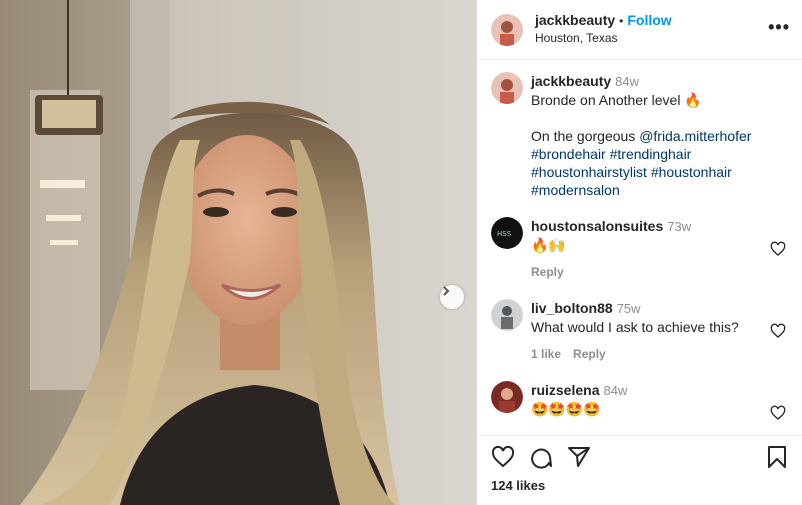 Image resolution: width=802 pixels, height=505 pixels. I want to click on caption-username: jackkbeauty, so click(571, 81).